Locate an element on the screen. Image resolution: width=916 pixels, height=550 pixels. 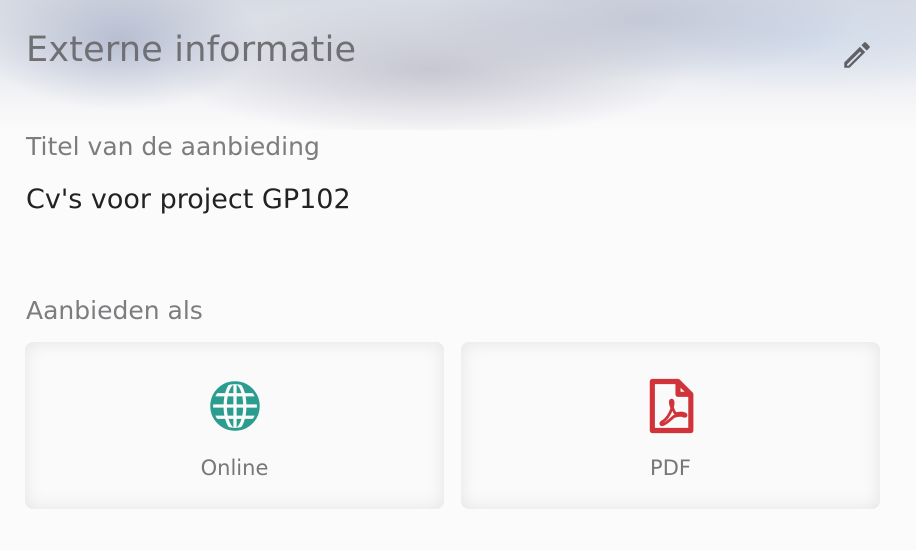
pencil-icon is located at coordinates (857, 55).